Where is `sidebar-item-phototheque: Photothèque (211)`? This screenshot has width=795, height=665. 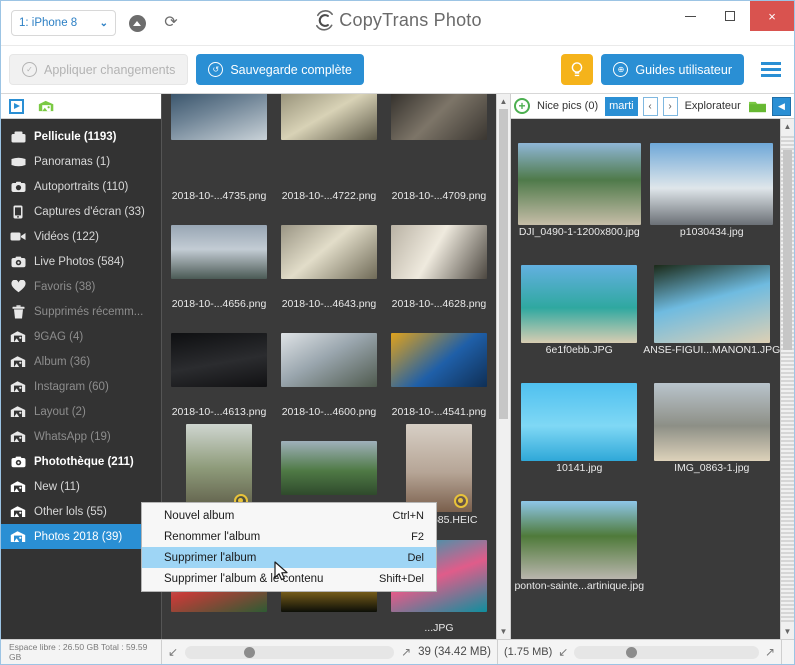 sidebar-item-phototheque: Photothèque (211) is located at coordinates (81, 461).